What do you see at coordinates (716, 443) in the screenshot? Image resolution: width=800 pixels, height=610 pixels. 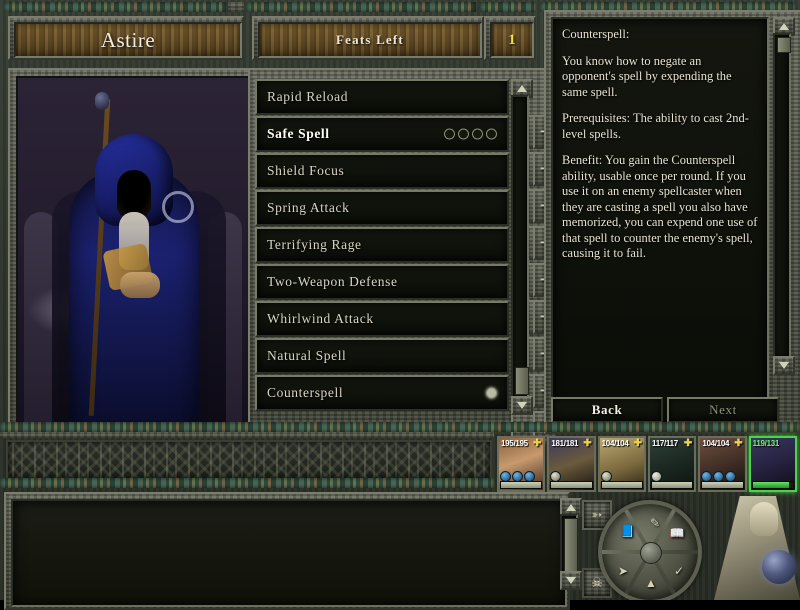 I see `party-hp-text: 104/104` at bounding box center [716, 443].